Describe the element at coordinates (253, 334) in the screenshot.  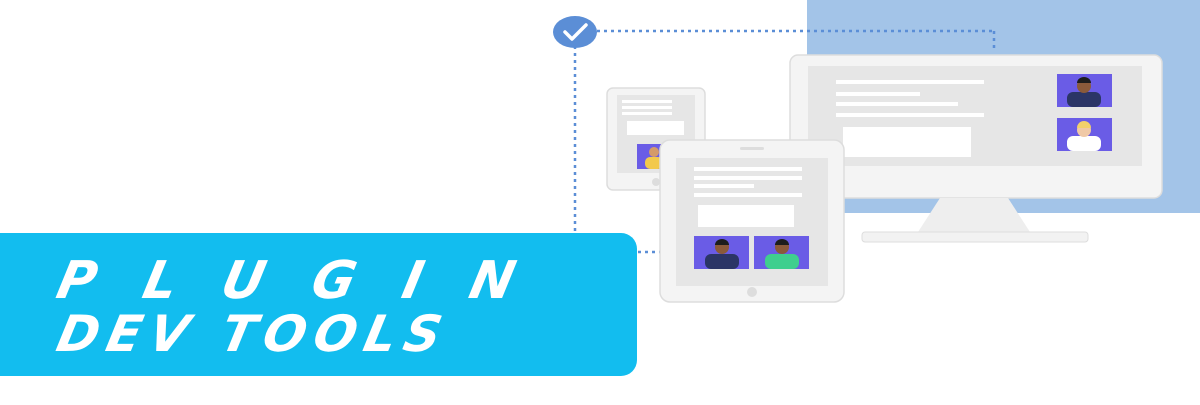
I see `banner-title-line2: DEV TOOLS` at that location.